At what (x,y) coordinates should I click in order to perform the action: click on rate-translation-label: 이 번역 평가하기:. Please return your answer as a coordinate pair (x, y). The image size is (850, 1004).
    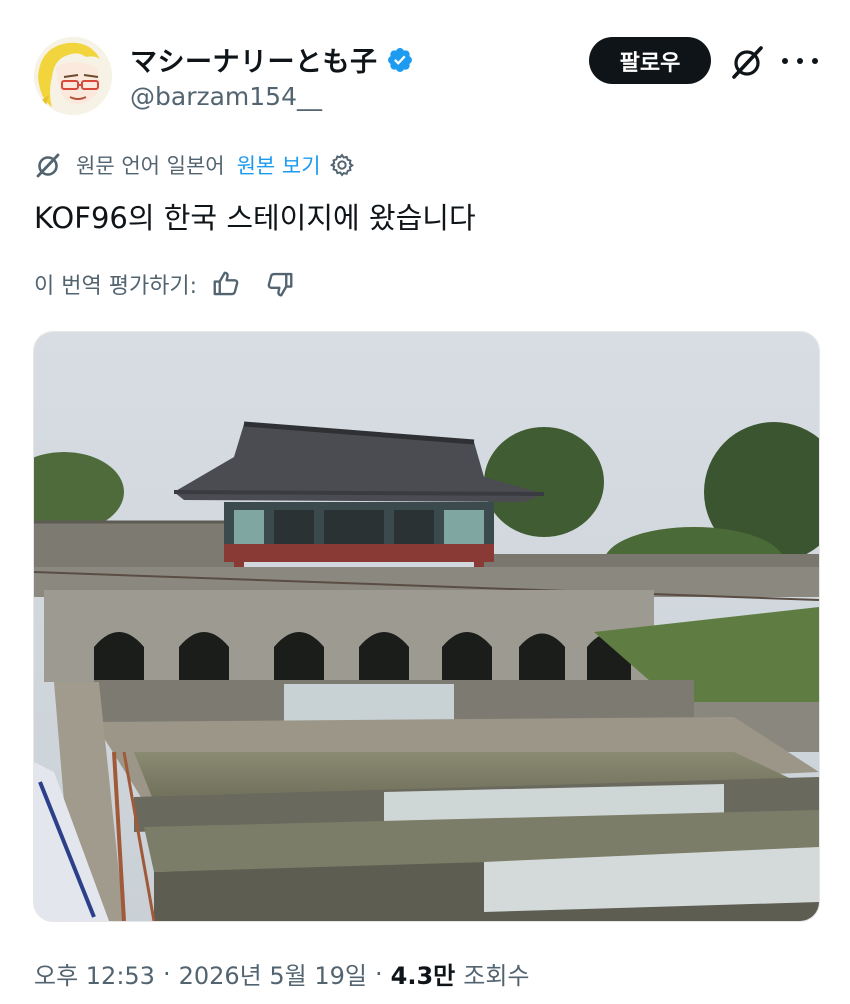
    Looking at the image, I should click on (116, 286).